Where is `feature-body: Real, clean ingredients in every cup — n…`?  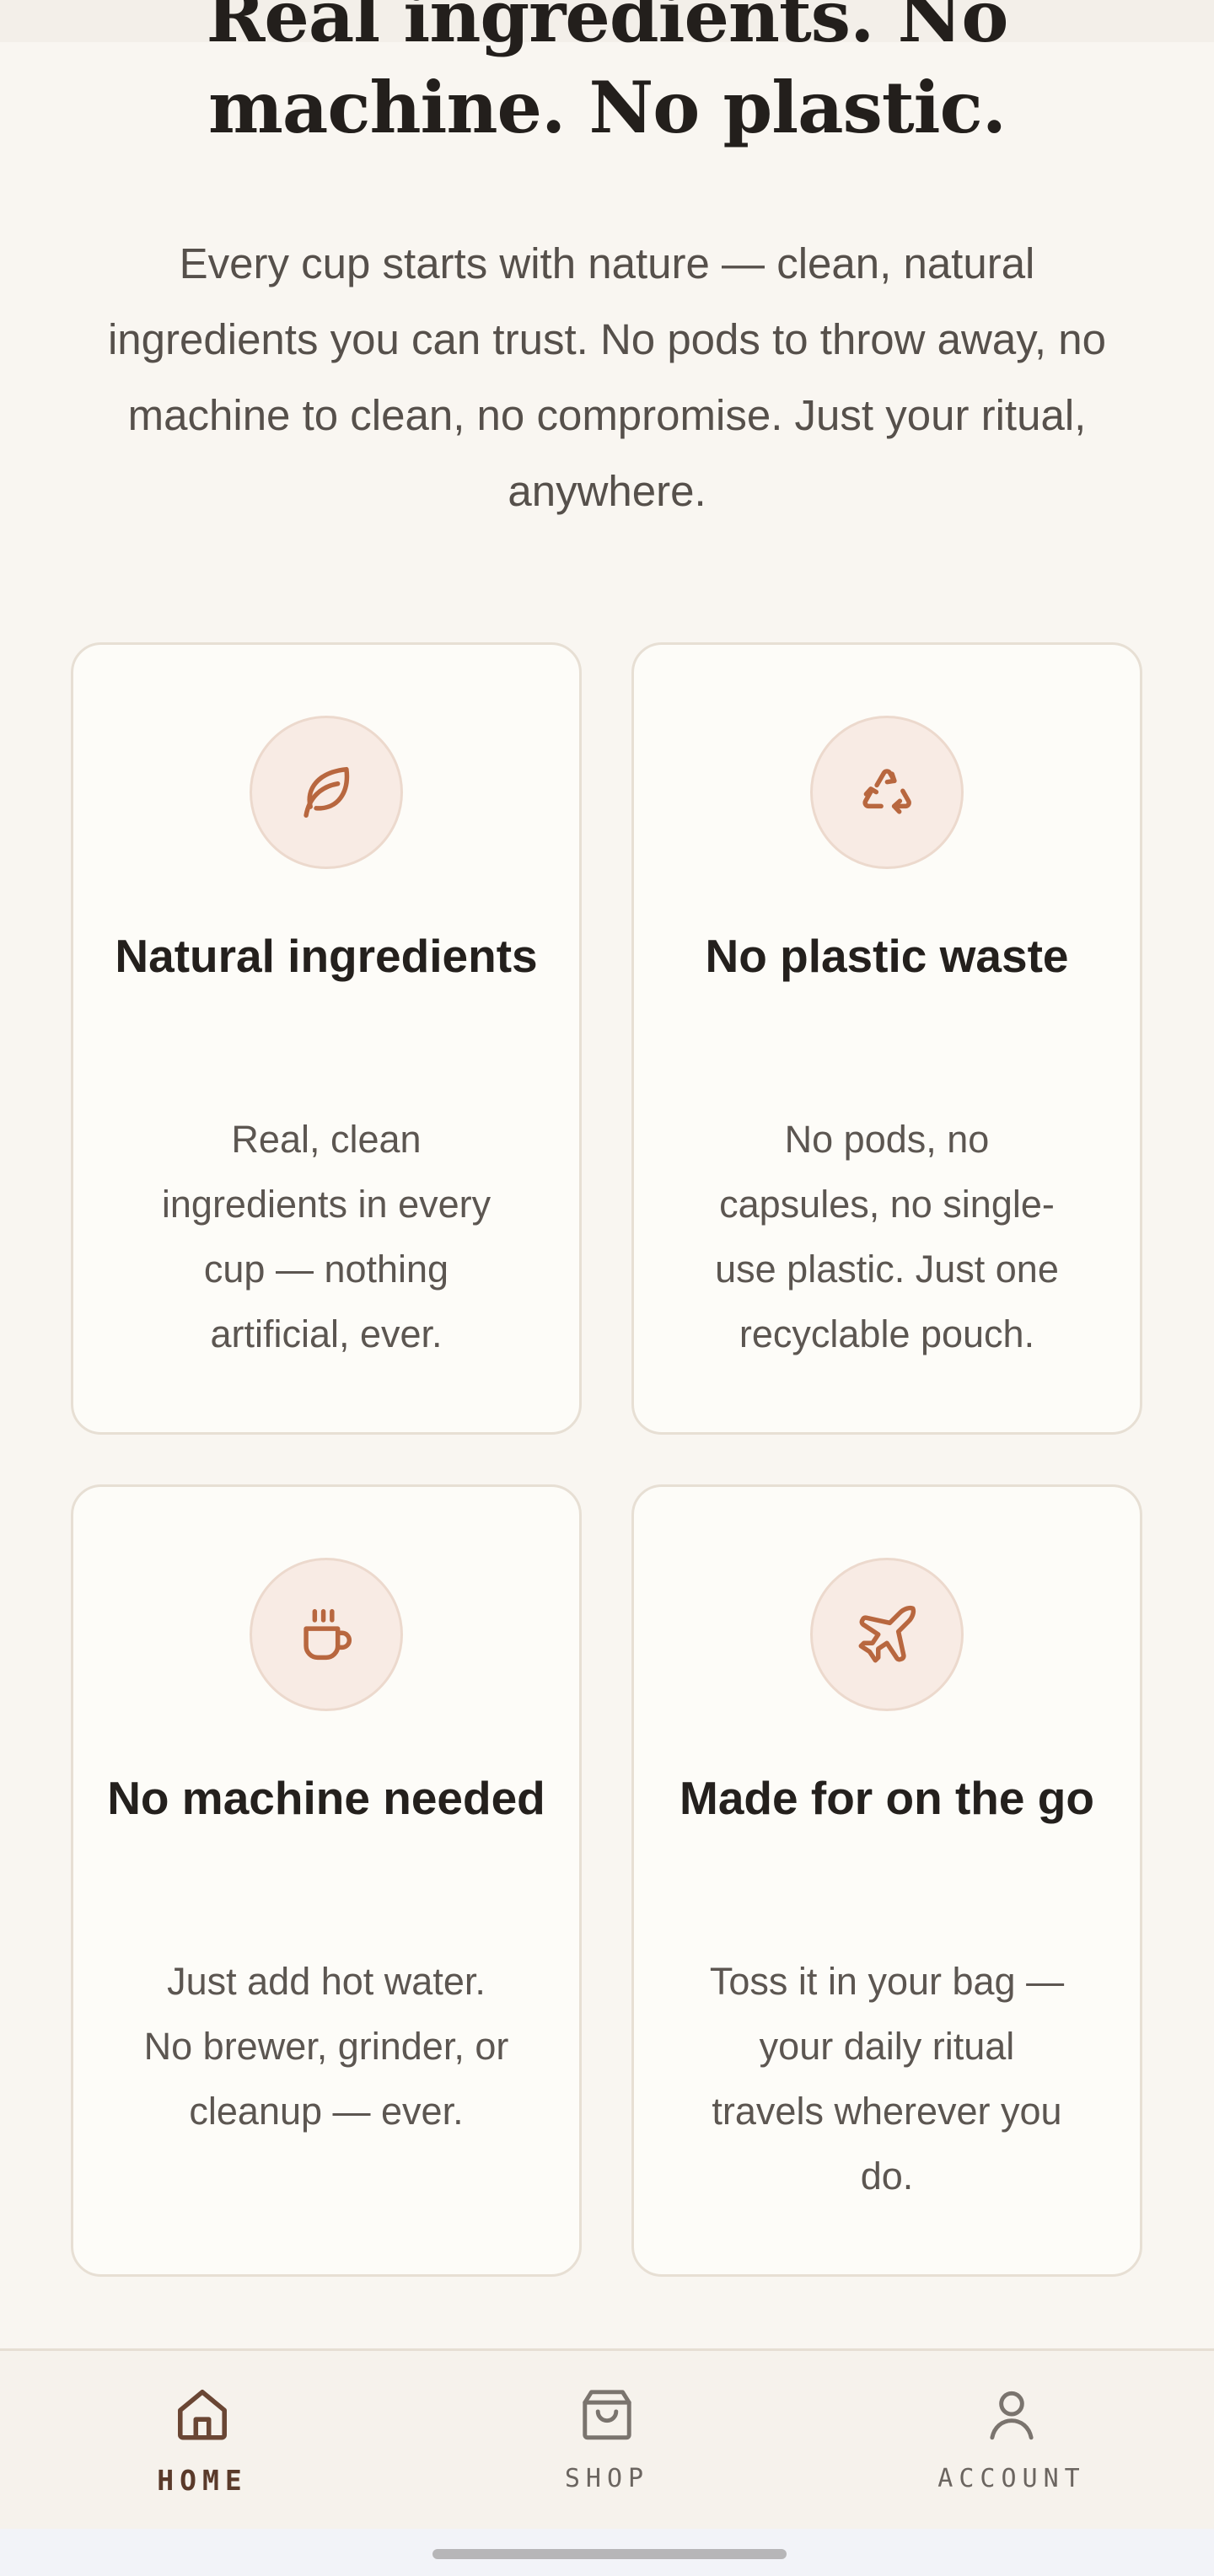
feature-body: Real, clean ingredients in every cup — n… is located at coordinates (326, 1236).